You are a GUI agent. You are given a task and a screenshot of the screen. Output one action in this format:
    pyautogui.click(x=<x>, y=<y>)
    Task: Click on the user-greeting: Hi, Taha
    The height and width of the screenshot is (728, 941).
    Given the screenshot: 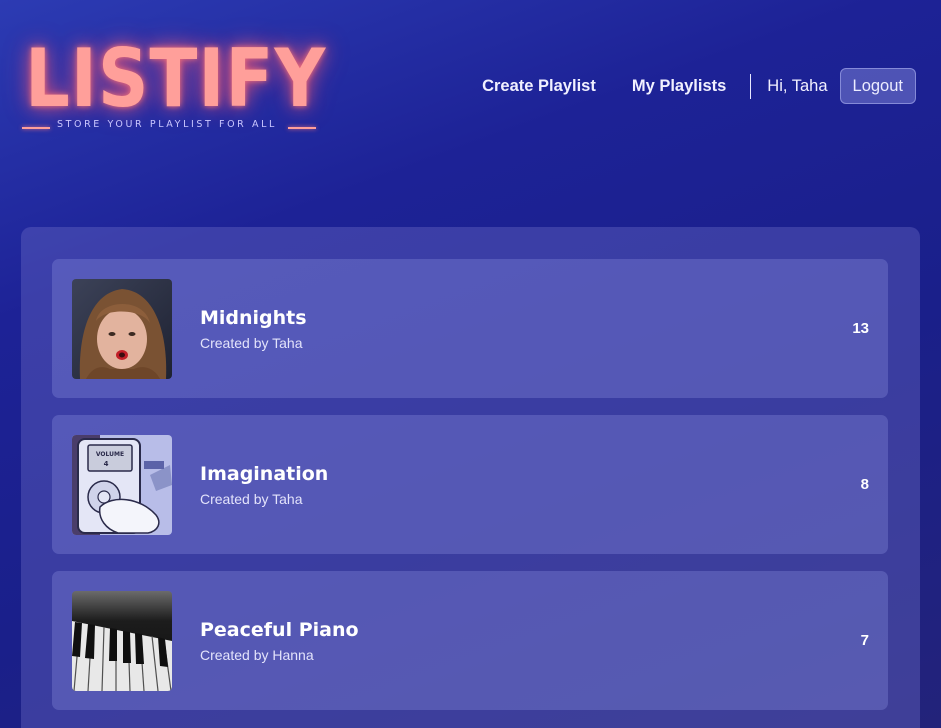 What is the action you would take?
    pyautogui.click(x=797, y=85)
    